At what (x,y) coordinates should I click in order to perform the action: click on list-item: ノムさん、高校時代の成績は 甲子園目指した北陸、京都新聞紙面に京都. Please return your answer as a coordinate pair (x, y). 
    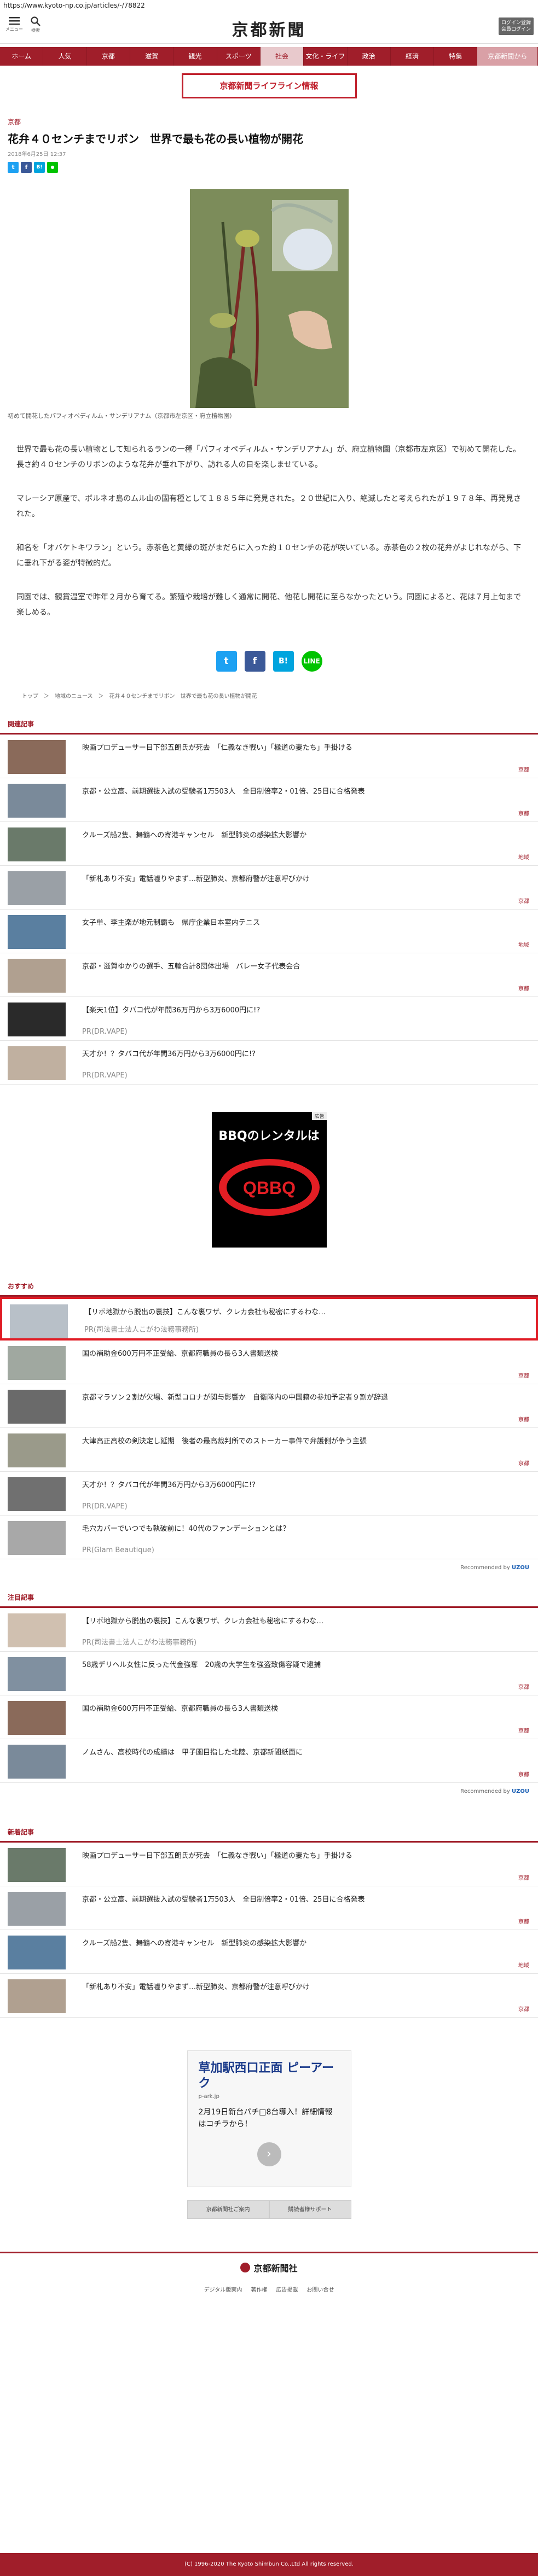
    Looking at the image, I should click on (269, 1761).